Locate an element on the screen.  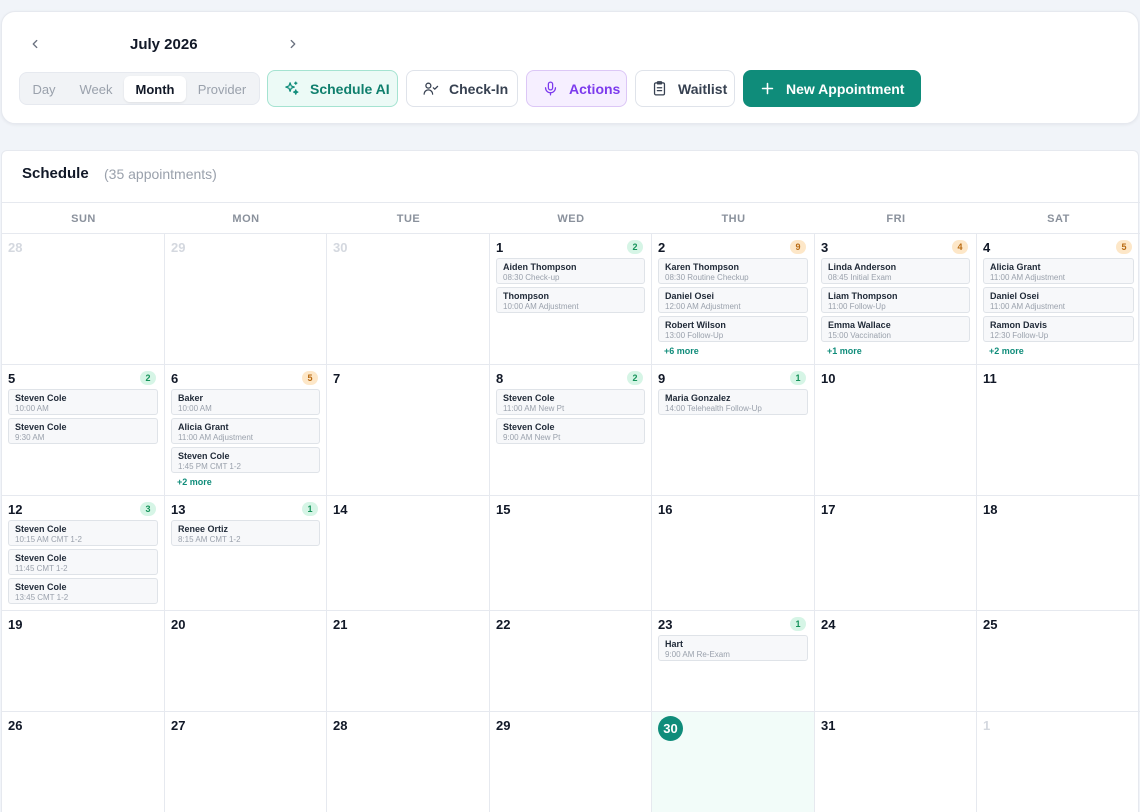
waitlist-button: Waitlist is located at coordinates (685, 88).